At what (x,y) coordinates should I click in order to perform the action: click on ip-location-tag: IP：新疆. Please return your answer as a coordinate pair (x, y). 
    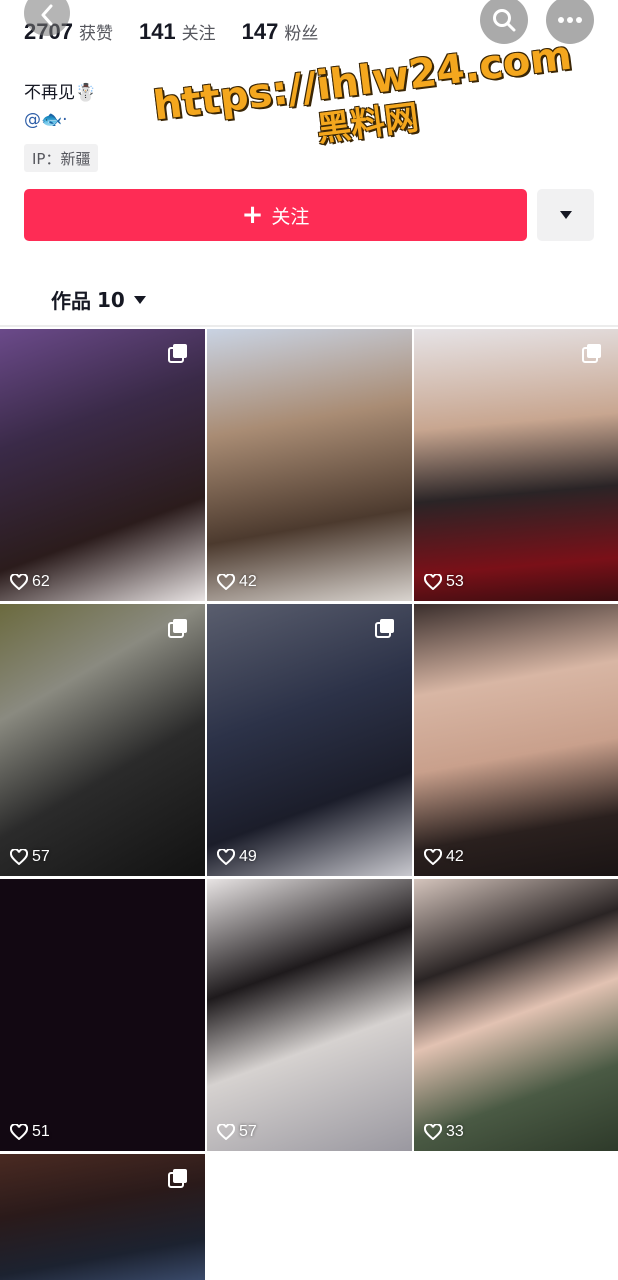
    Looking at the image, I should click on (61, 158).